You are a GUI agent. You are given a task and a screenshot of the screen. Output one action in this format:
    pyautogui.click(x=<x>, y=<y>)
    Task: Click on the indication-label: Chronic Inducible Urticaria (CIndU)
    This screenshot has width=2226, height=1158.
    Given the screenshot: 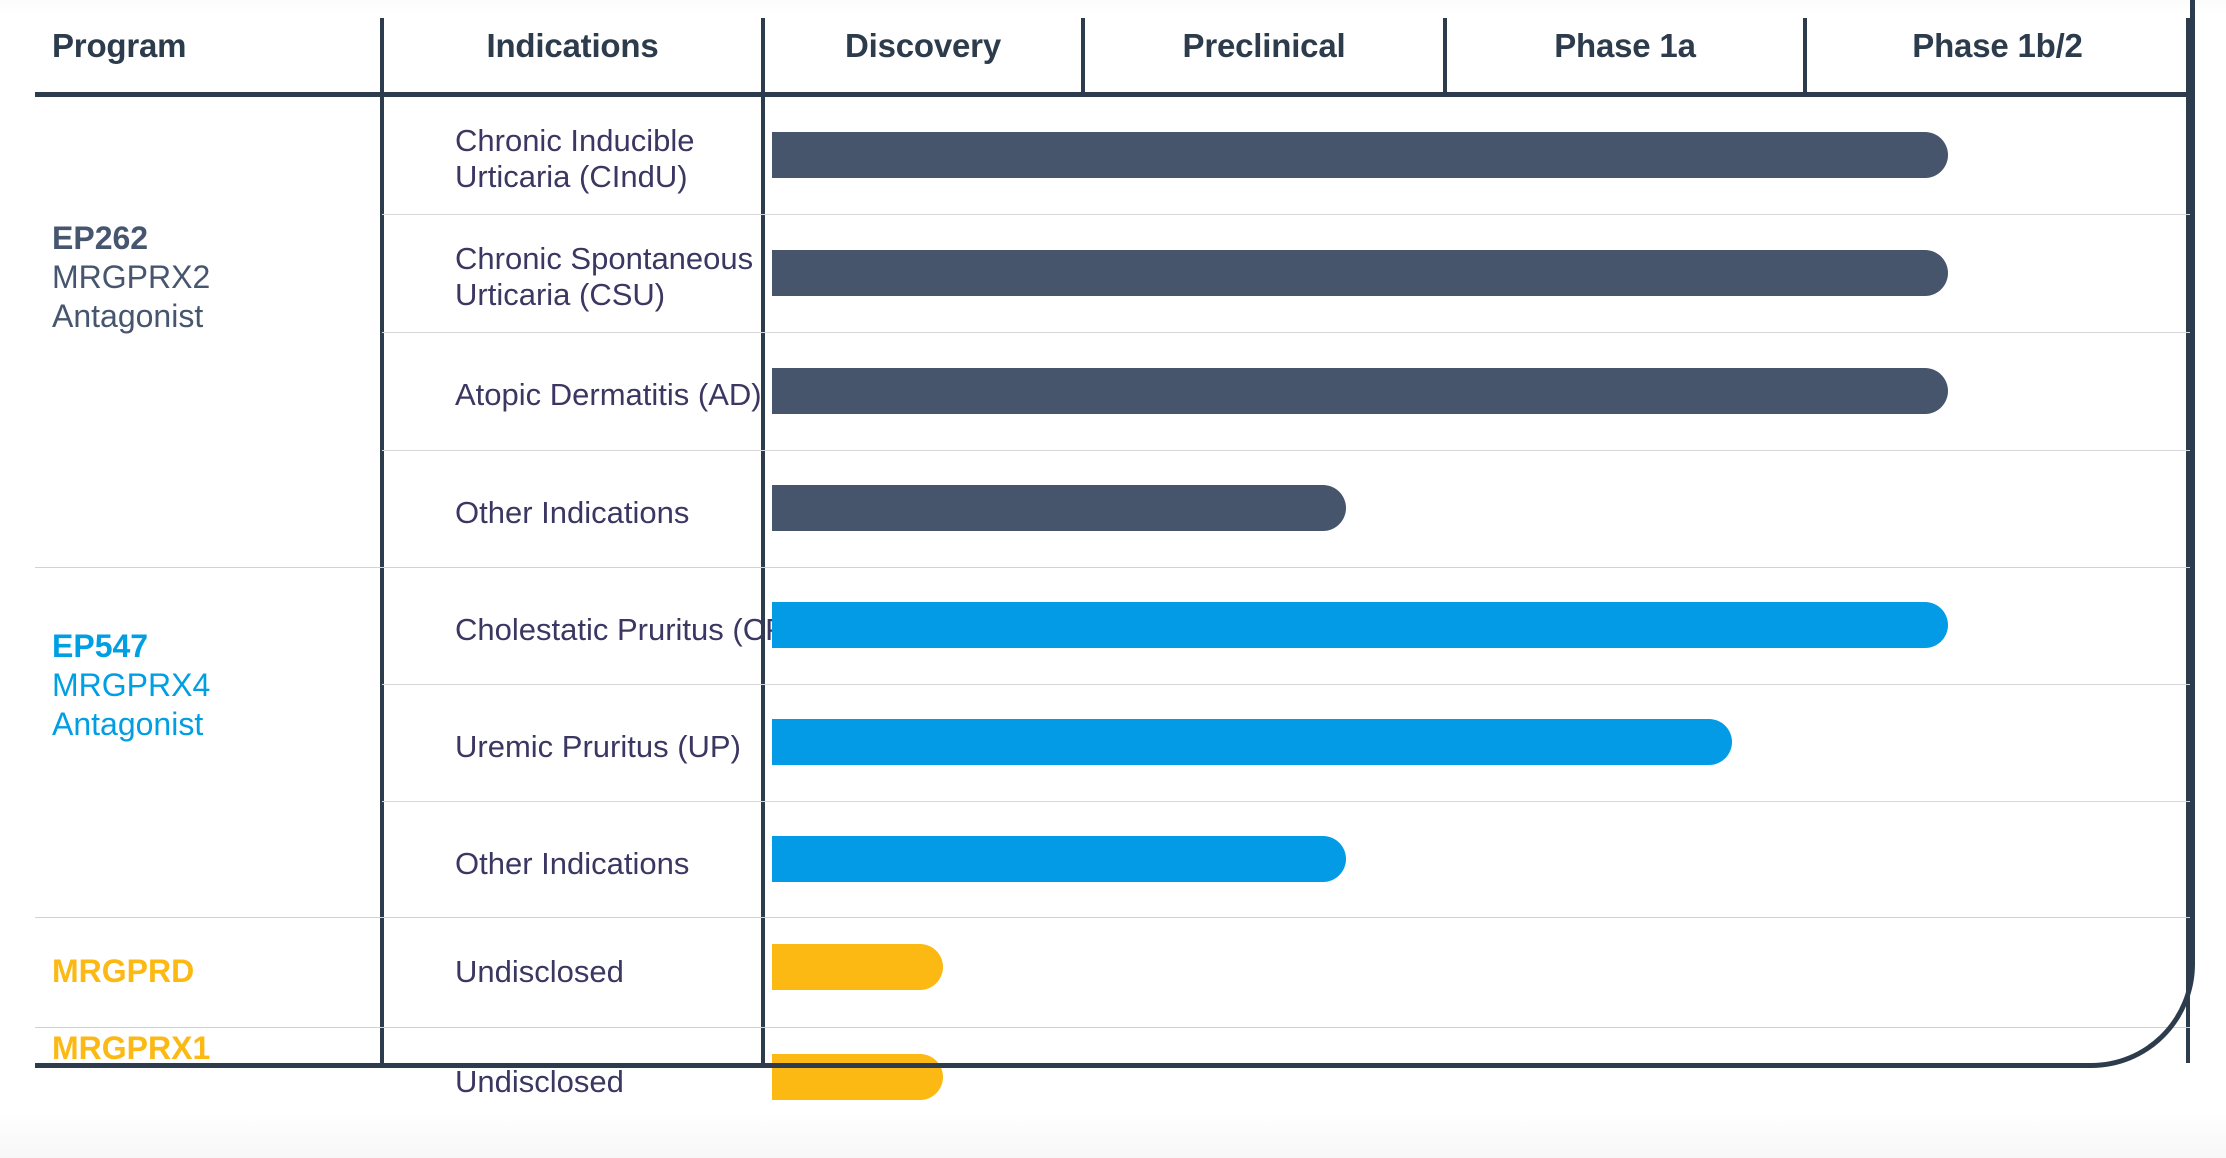 What is the action you would take?
    pyautogui.click(x=575, y=158)
    